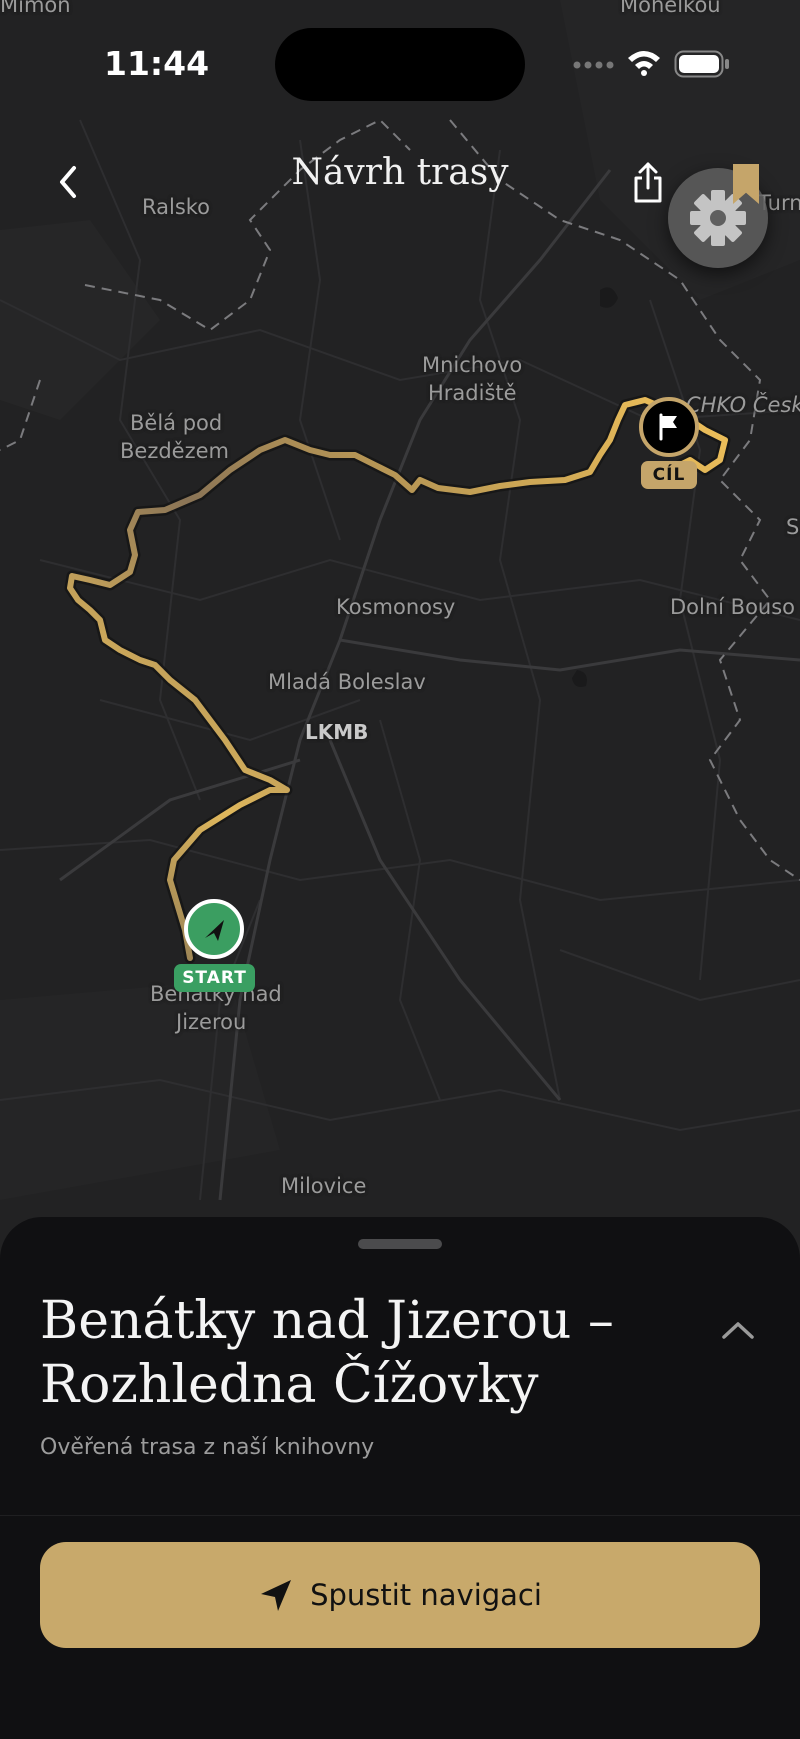 The width and height of the screenshot is (800, 1739). What do you see at coordinates (472, 393) in the screenshot?
I see `place-label: Hradiště` at bounding box center [472, 393].